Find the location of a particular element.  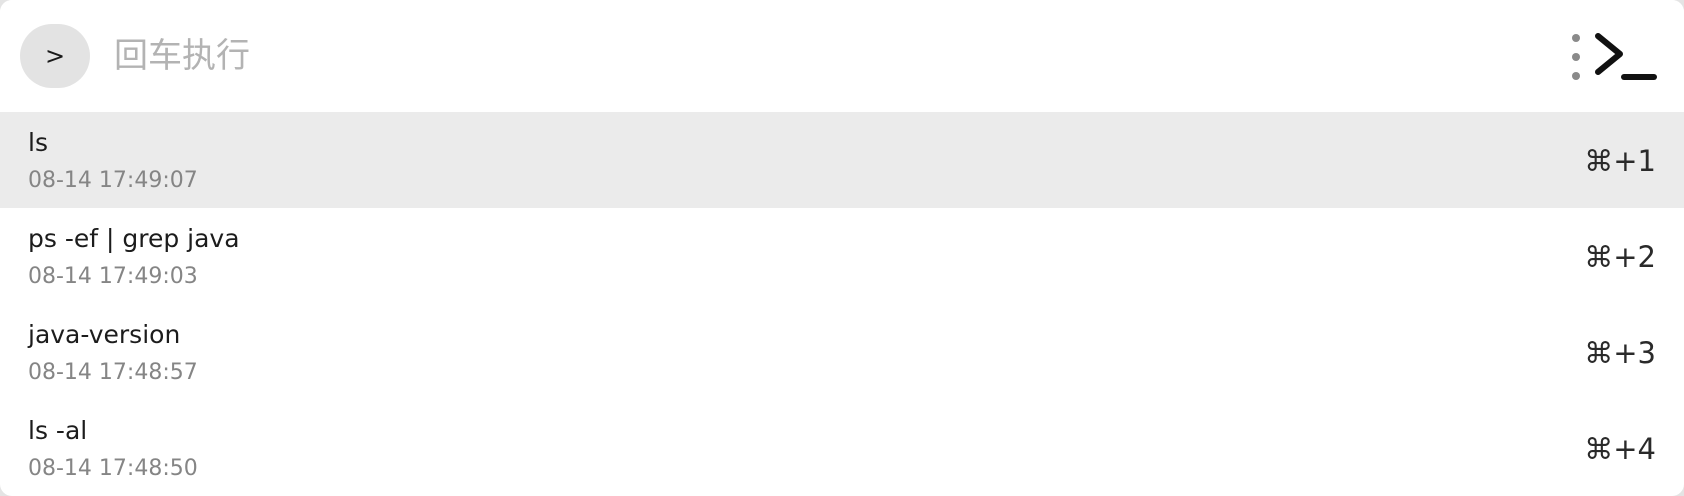

history-command: ps -ef | grep java is located at coordinates (134, 238).